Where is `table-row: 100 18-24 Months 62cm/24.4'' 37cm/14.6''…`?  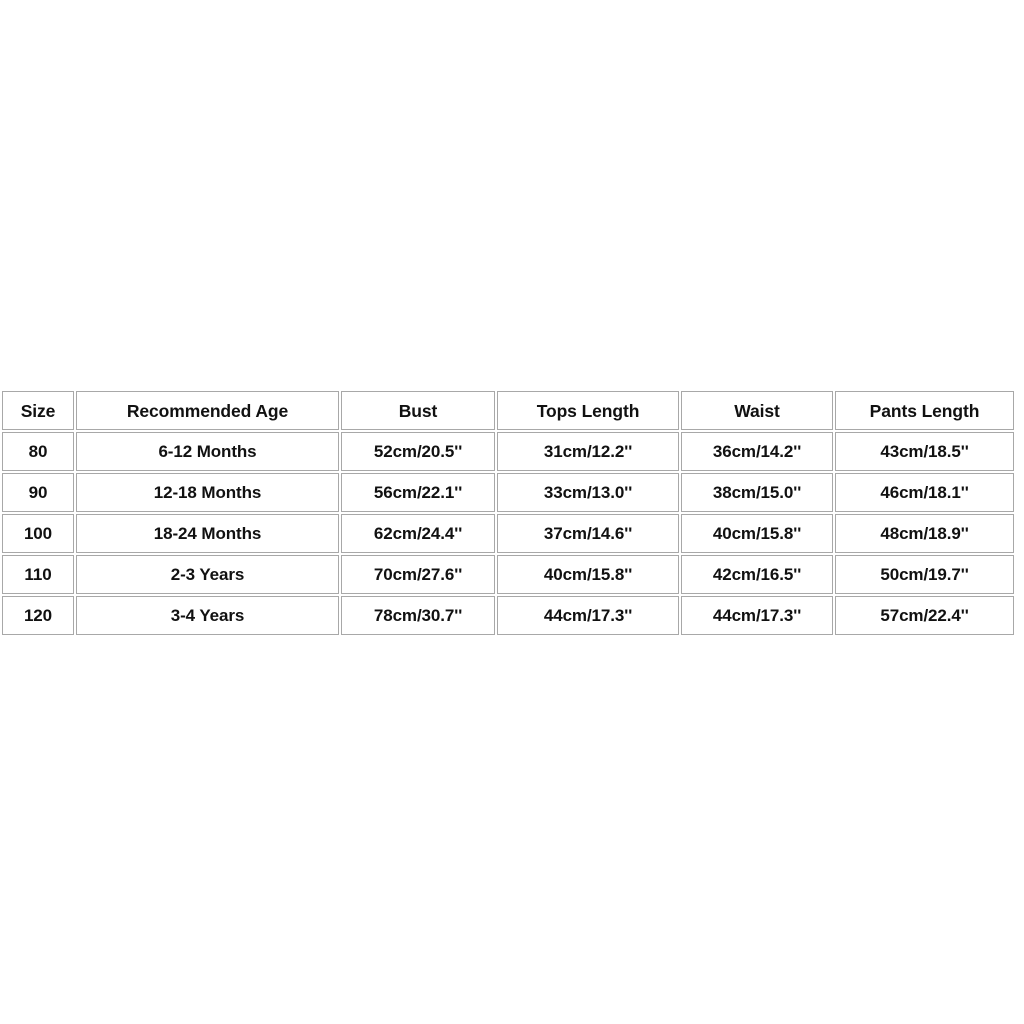
table-row: 100 18-24 Months 62cm/24.4'' 37cm/14.6''… is located at coordinates (508, 533).